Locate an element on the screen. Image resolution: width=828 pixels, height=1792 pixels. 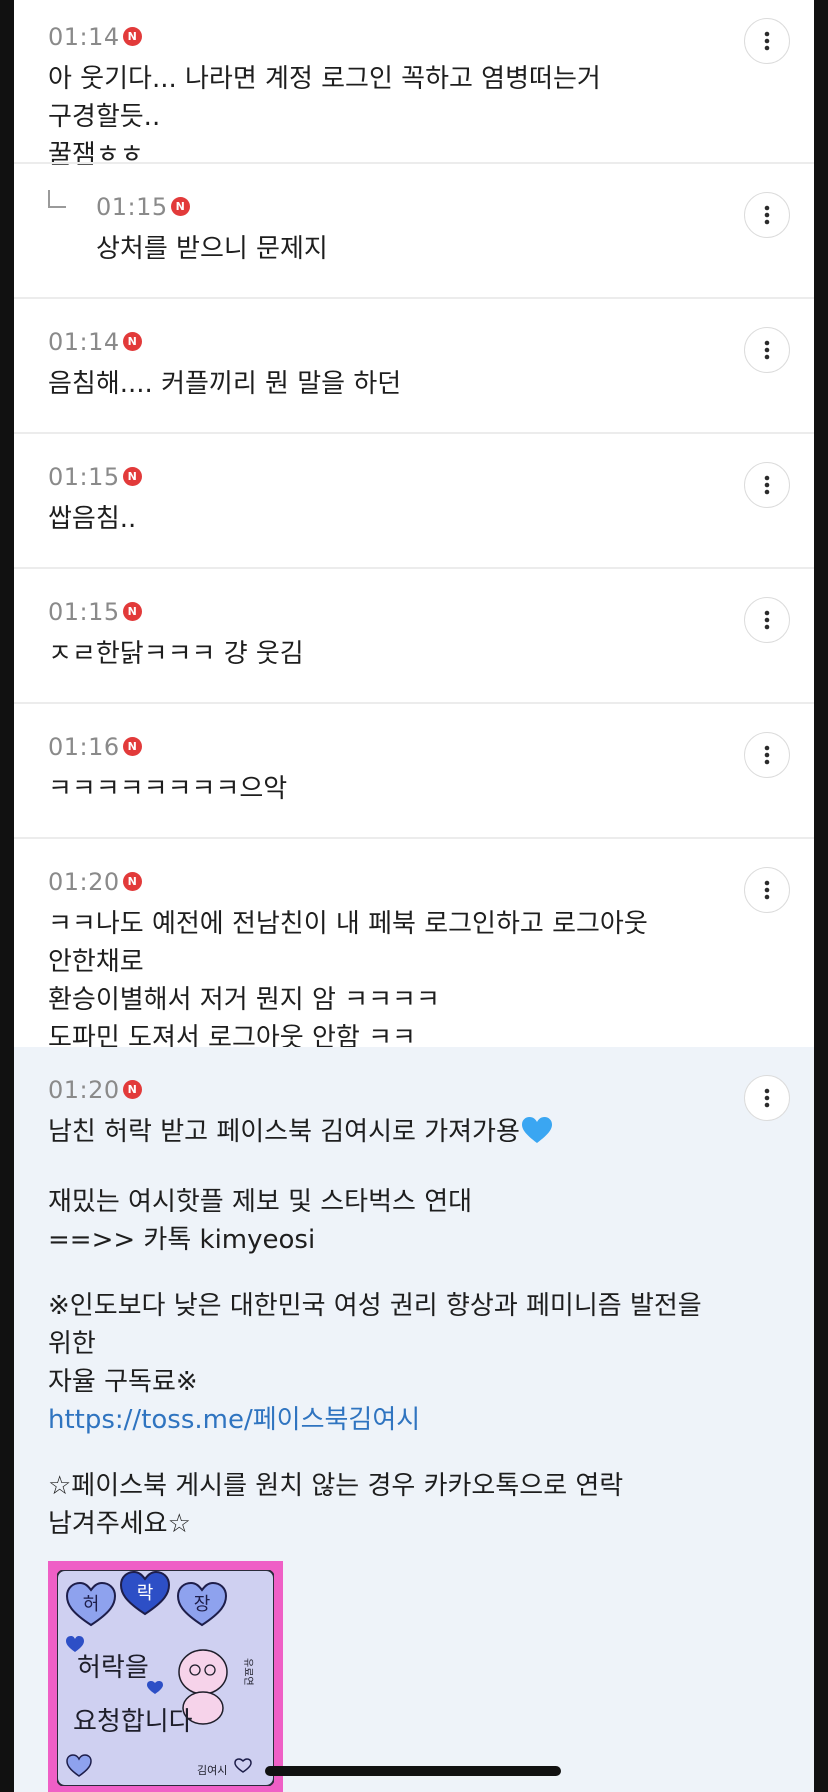
subscription-line: ※인도보다 낮은 대한민국 여성 권리 향상과 페미니즘 발전을 위한 is located at coordinates (375, 1325).